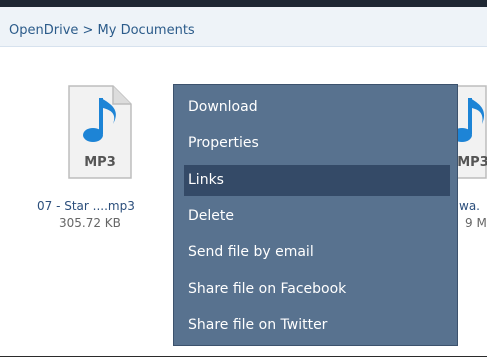 The height and width of the screenshot is (362, 487). What do you see at coordinates (90, 223) in the screenshot?
I see `file-size: 305.72 KB` at bounding box center [90, 223].